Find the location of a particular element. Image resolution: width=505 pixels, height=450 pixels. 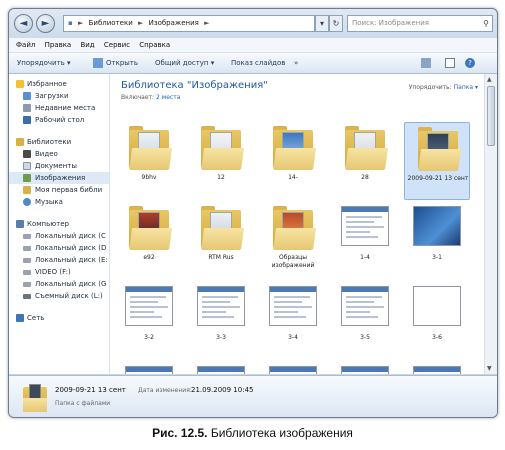

nav-computer: Компьютер is located at coordinates (59, 224).